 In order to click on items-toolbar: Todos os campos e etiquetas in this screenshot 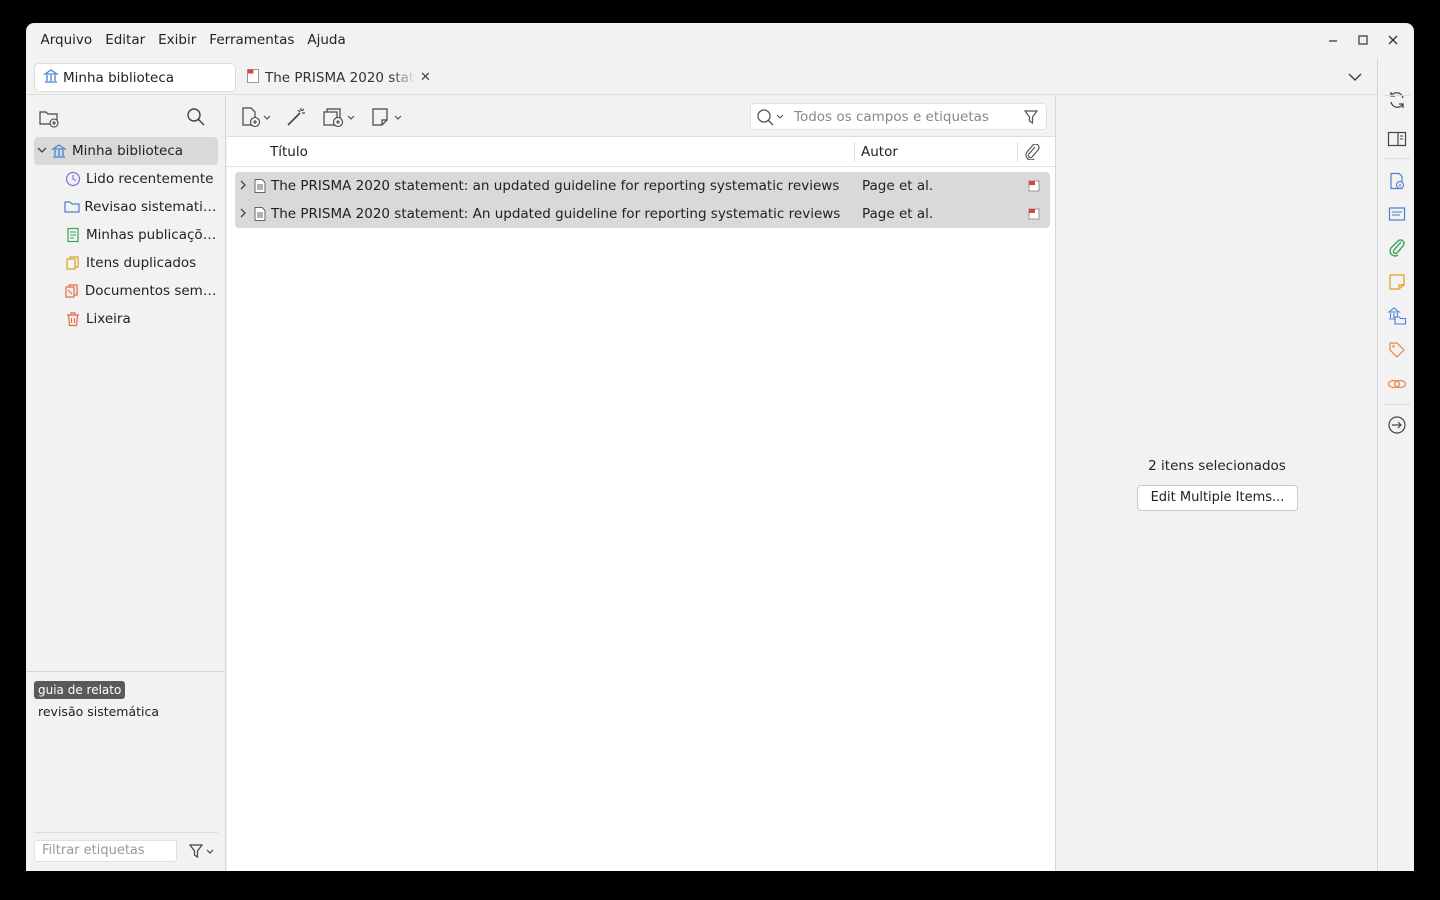, I will do `click(641, 116)`.